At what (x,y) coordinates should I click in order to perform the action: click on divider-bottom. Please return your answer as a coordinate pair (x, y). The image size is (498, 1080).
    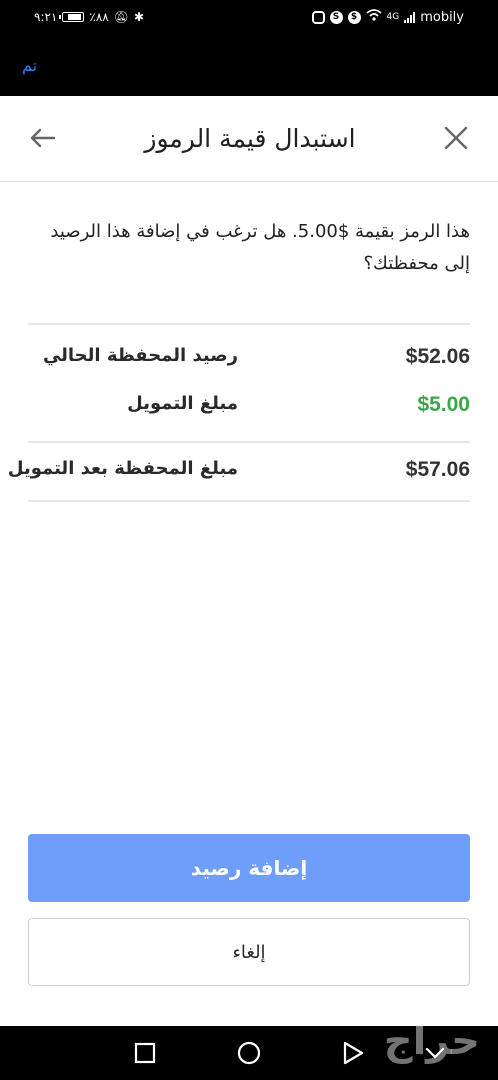
    Looking at the image, I should click on (249, 501).